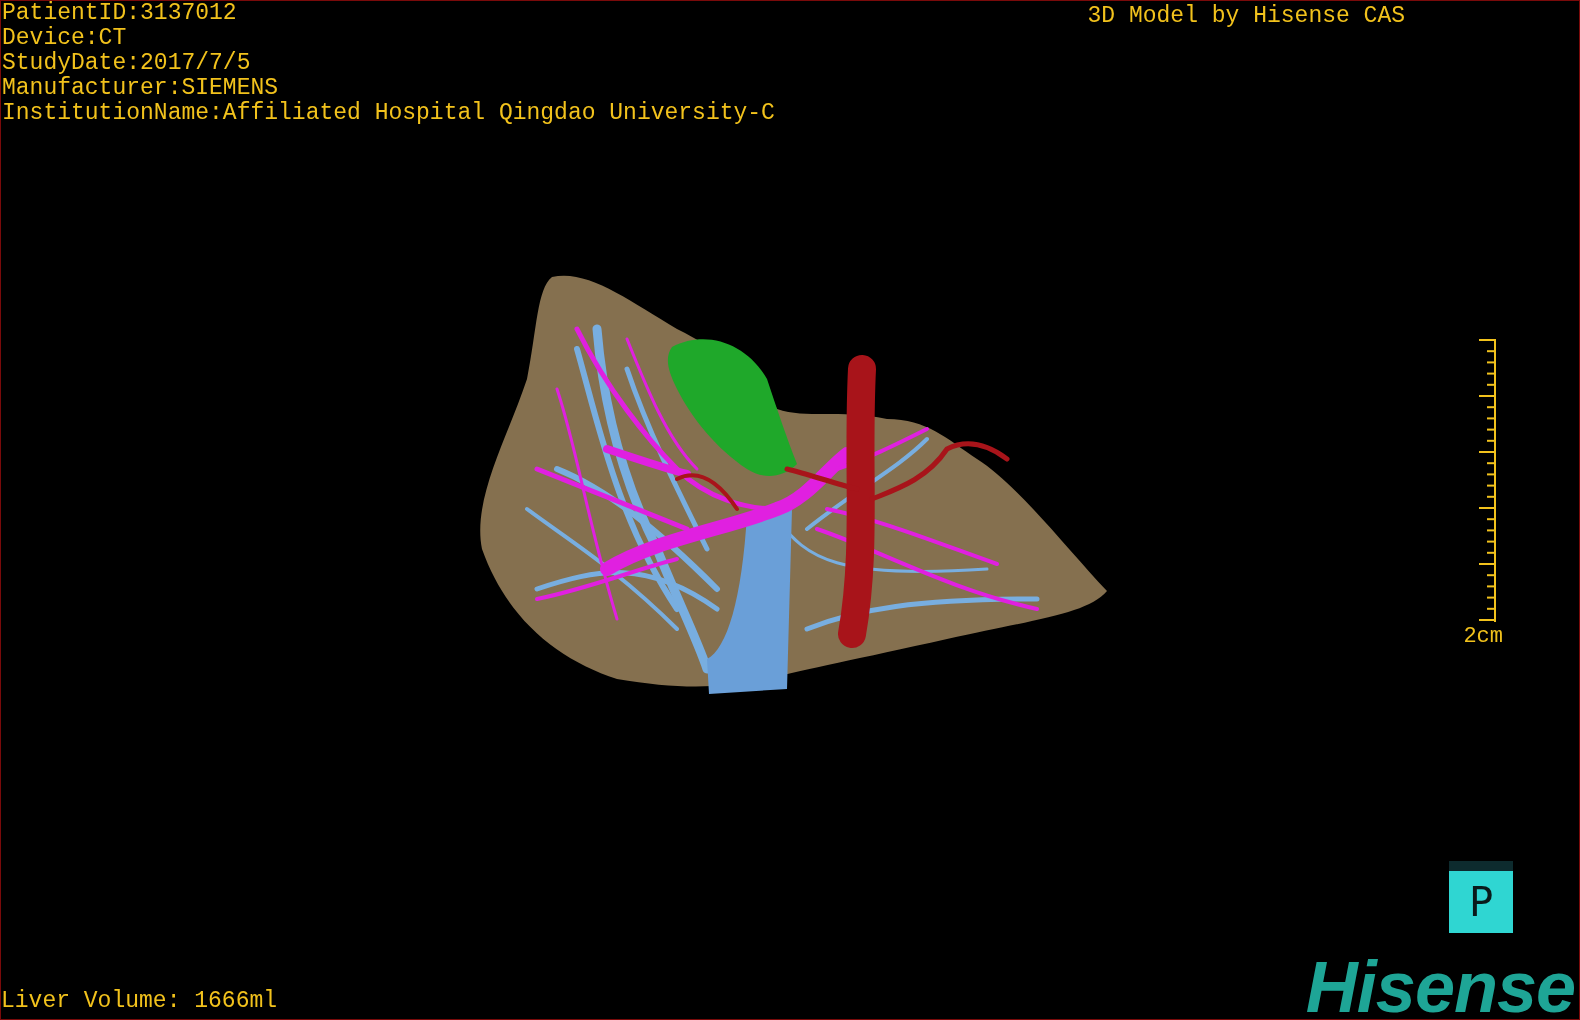 The height and width of the screenshot is (1020, 1580). Describe the element at coordinates (1440, 987) in the screenshot. I see `brand-logo: Hisense` at that location.